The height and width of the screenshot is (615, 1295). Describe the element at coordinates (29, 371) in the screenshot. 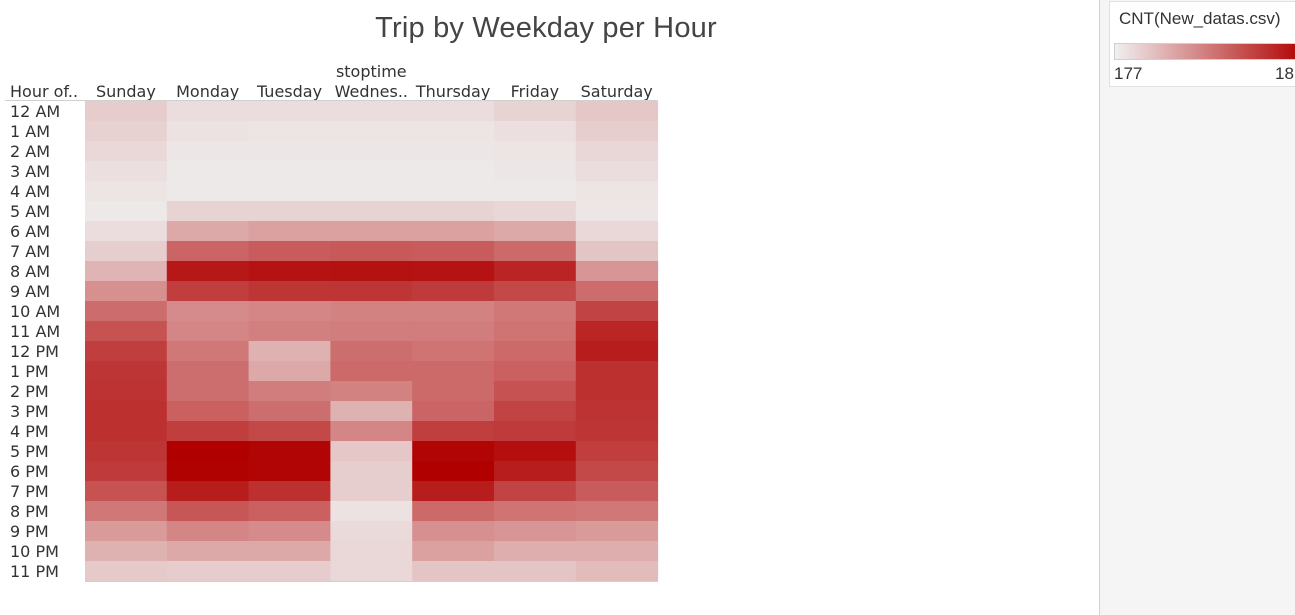

I see `row-label: 1 PM` at that location.